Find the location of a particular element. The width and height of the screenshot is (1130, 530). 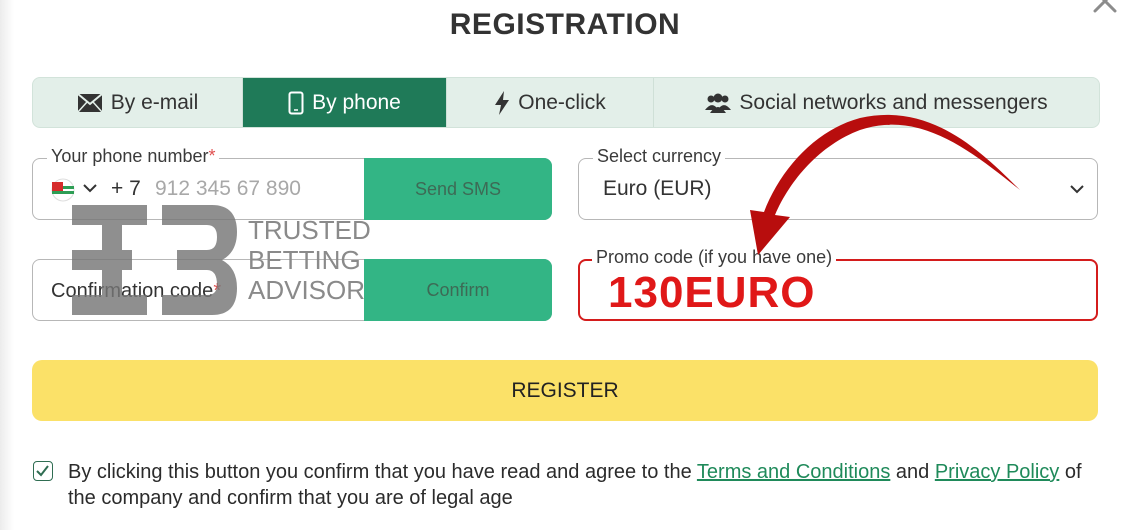

tab-label: One-click is located at coordinates (562, 102).